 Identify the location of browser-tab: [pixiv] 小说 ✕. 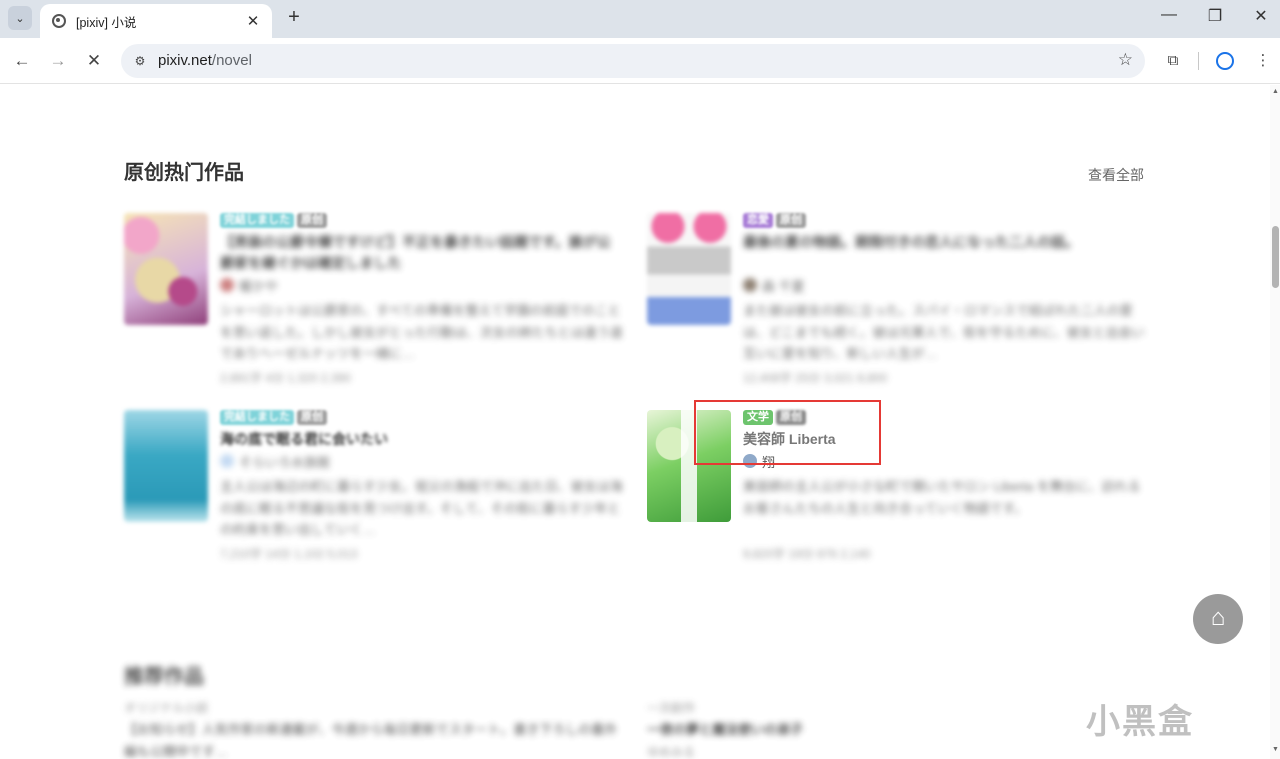
(156, 21).